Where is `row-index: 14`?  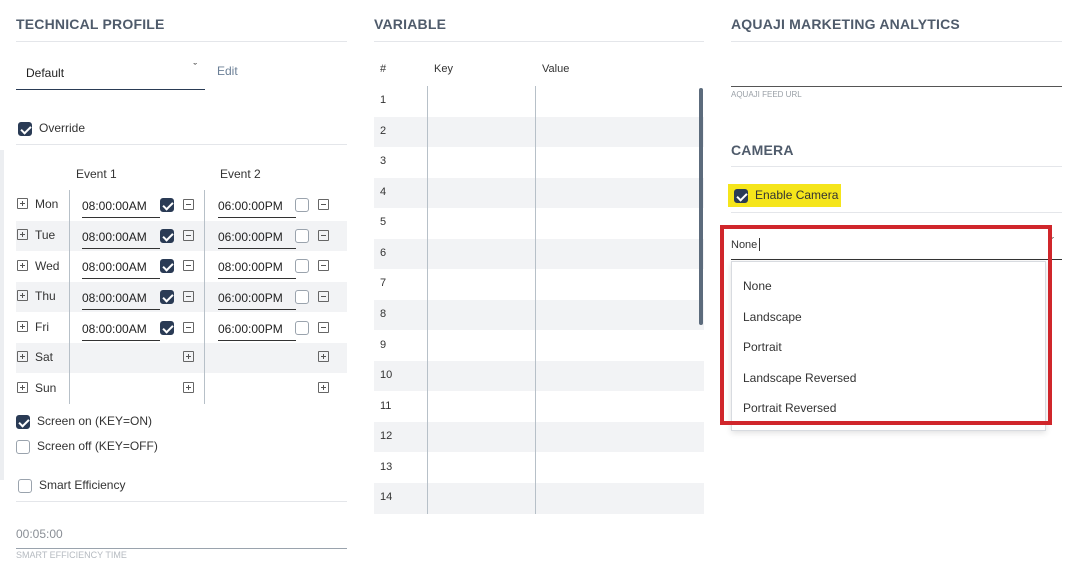
row-index: 14 is located at coordinates (386, 497).